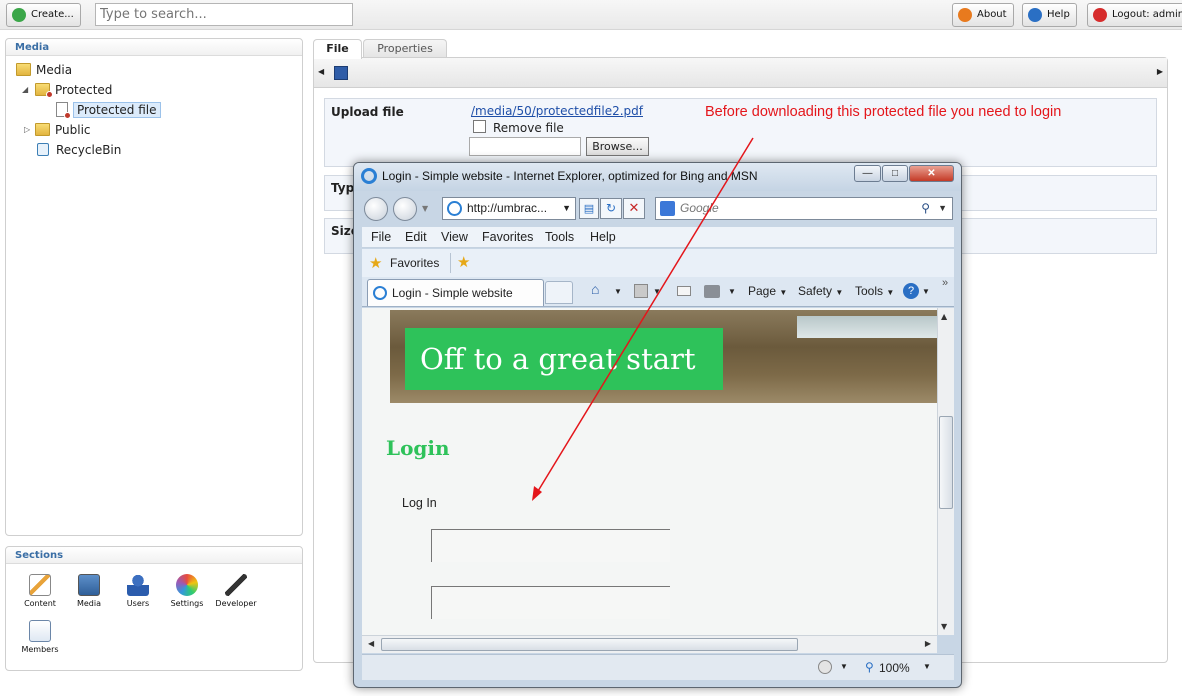 This screenshot has height=696, width=1182. Describe the element at coordinates (911, 291) in the screenshot. I see `ie-help-icon: ?` at that location.